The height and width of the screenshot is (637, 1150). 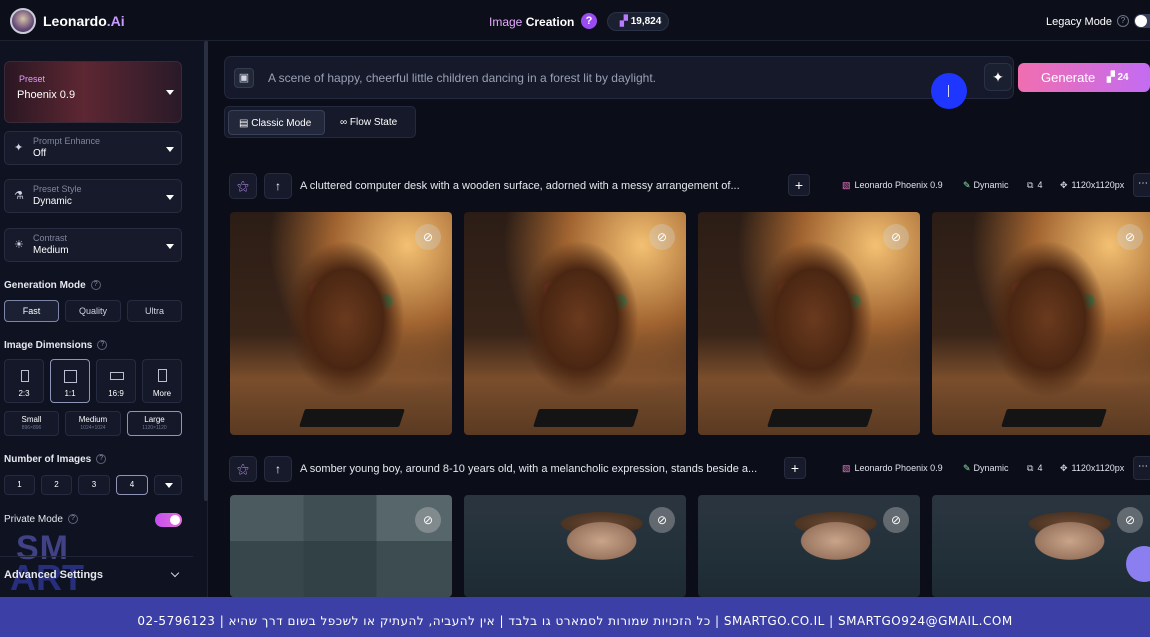 What do you see at coordinates (168, 520) in the screenshot?
I see `private-mode-toggle` at bounding box center [168, 520].